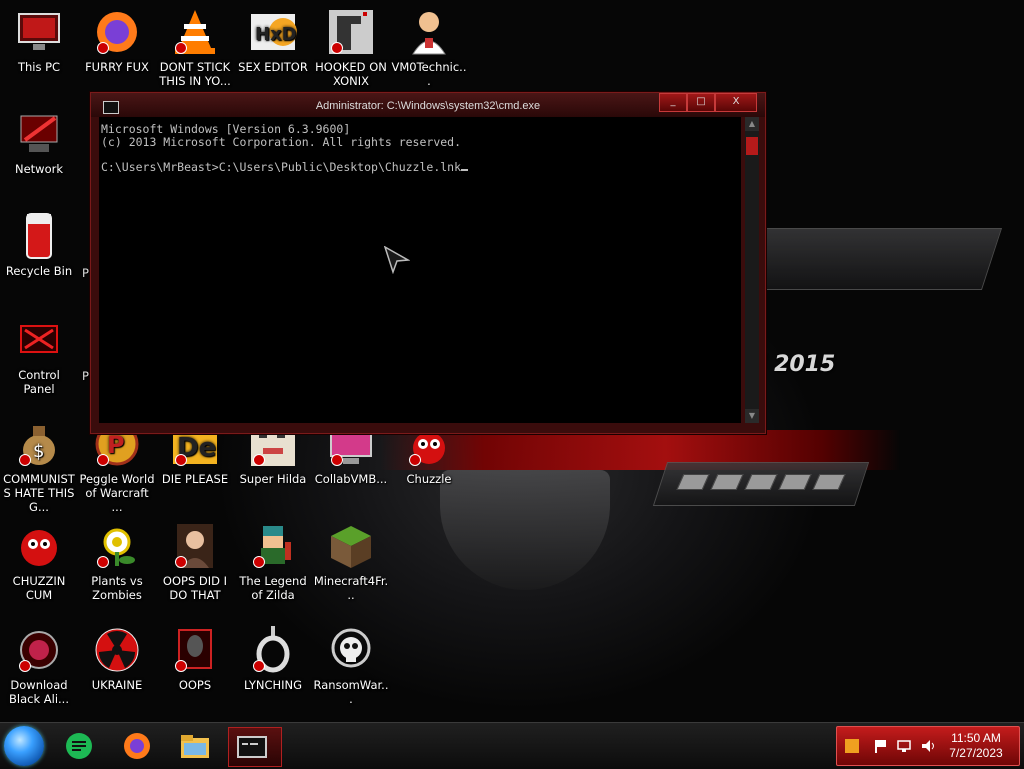  Describe the element at coordinates (351, 74) in the screenshot. I see `icon-label: HOOKED ON XONIX` at that location.